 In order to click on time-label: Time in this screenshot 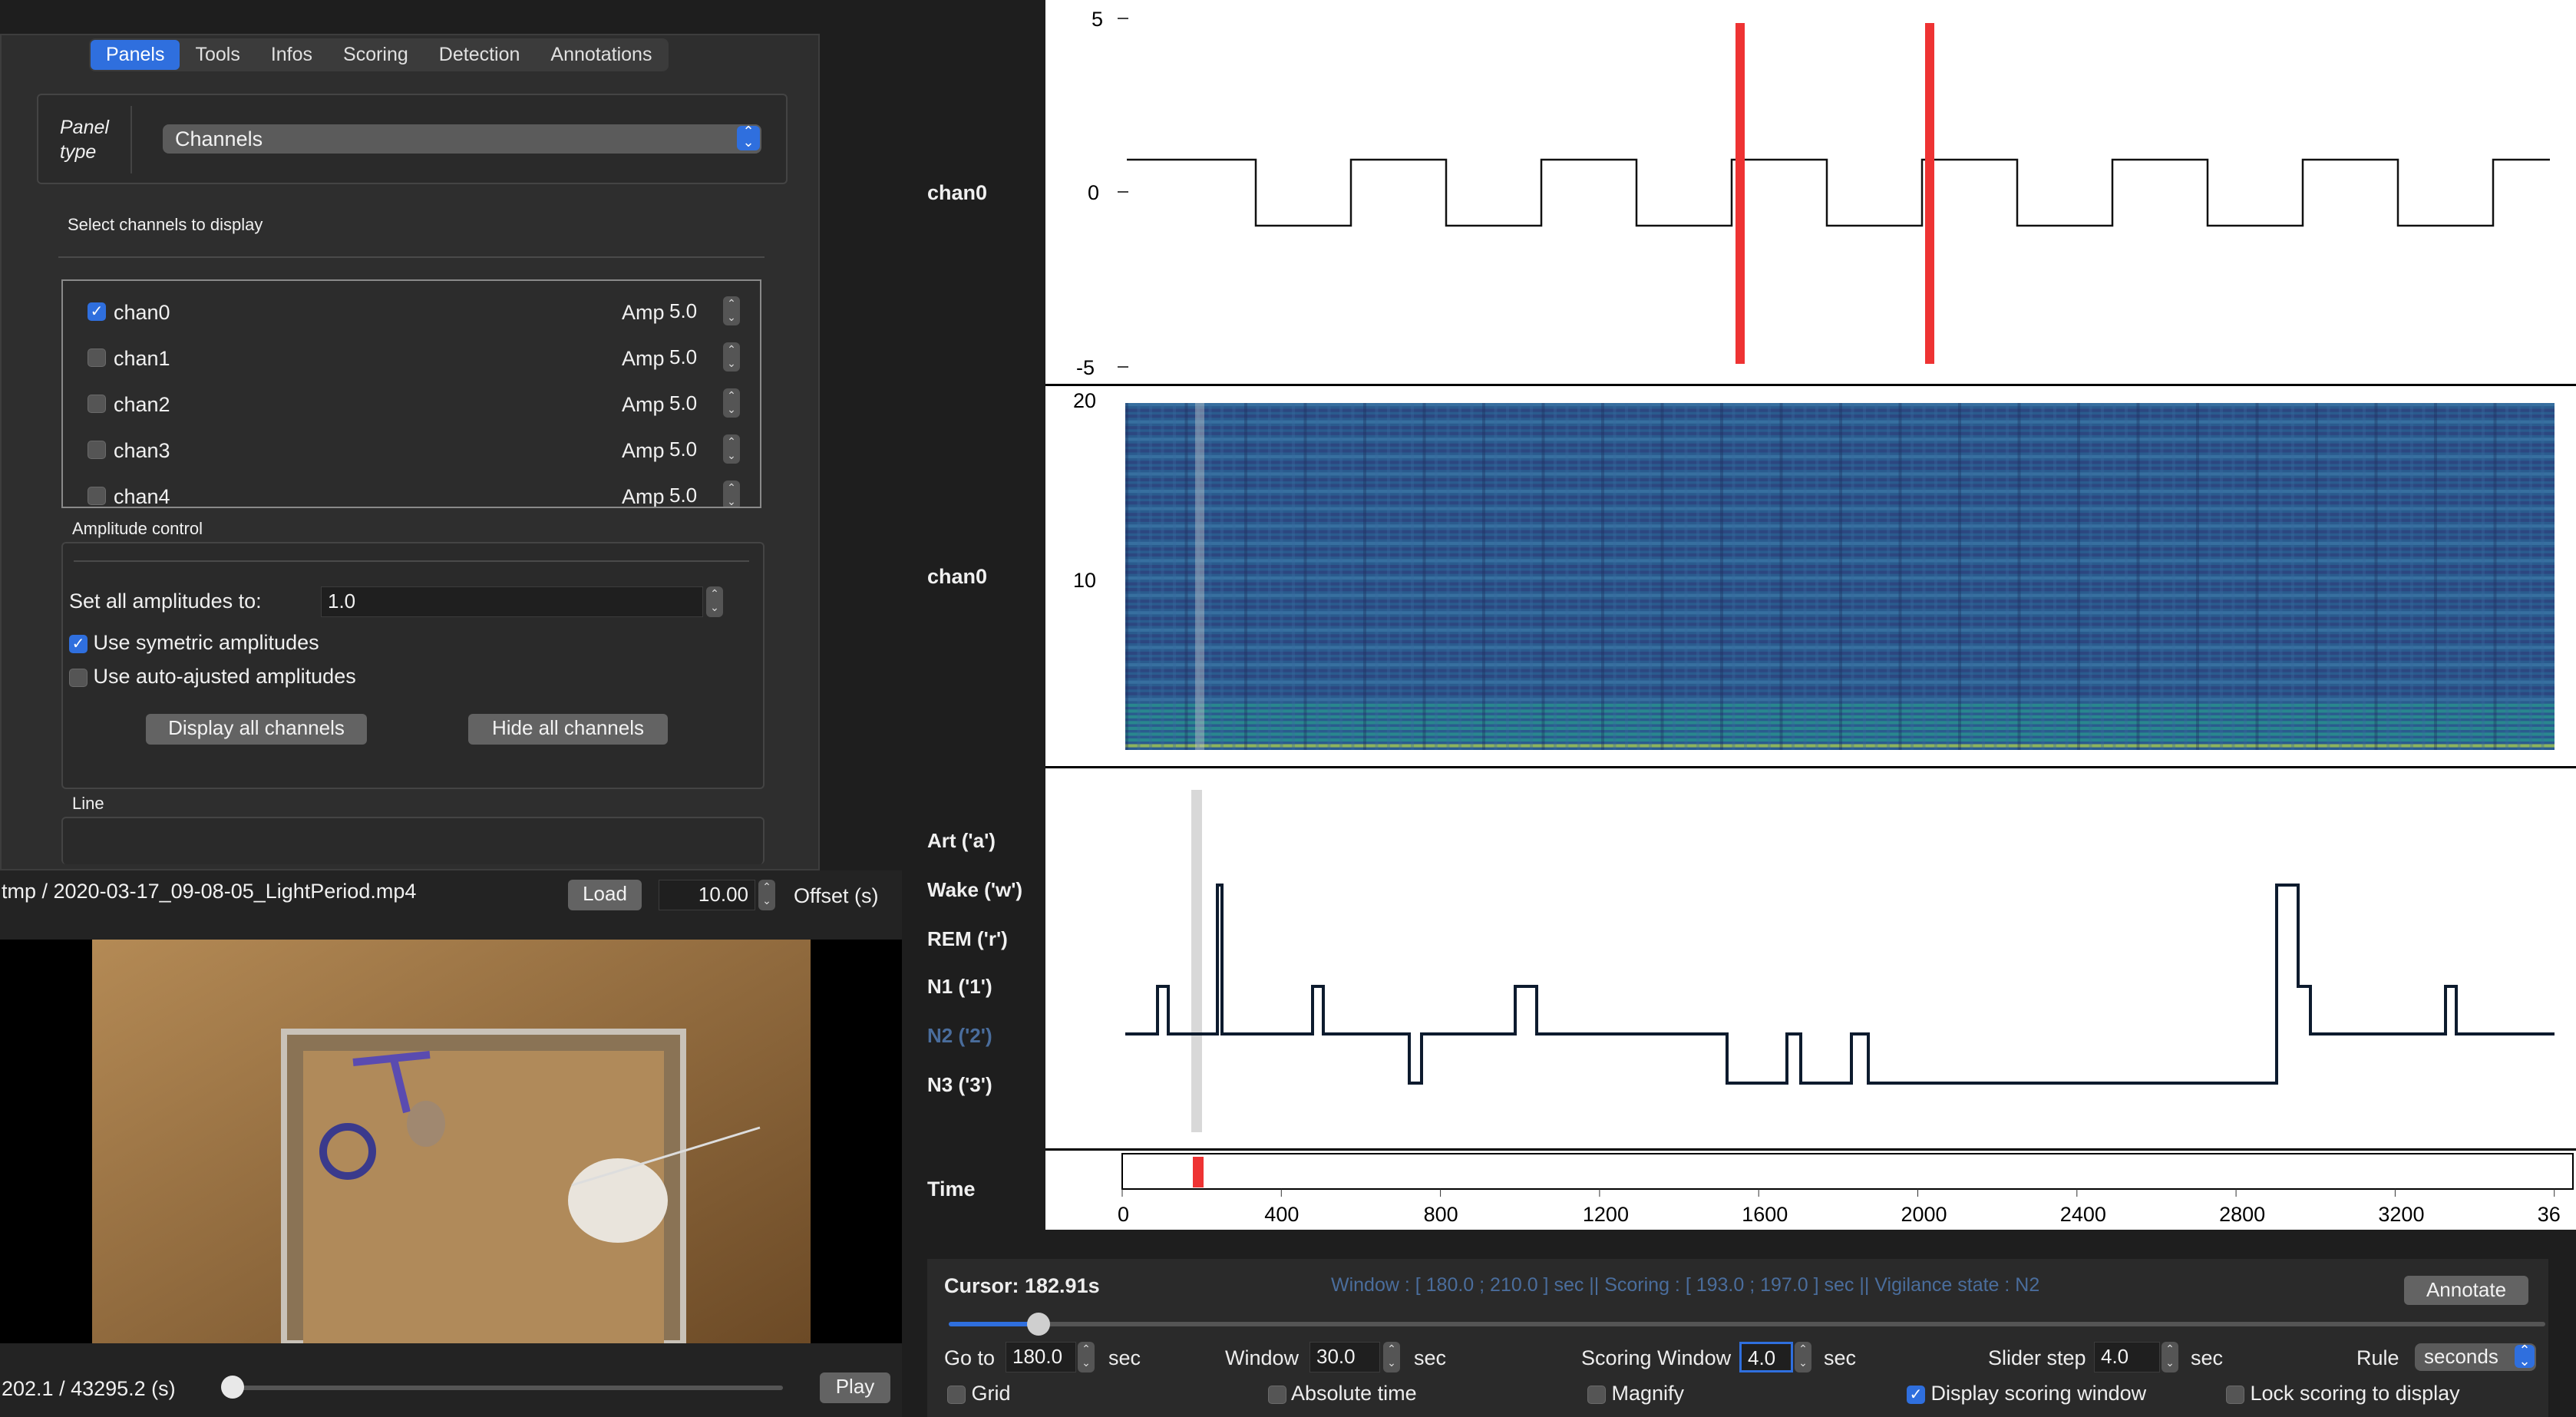, I will do `click(951, 1189)`.